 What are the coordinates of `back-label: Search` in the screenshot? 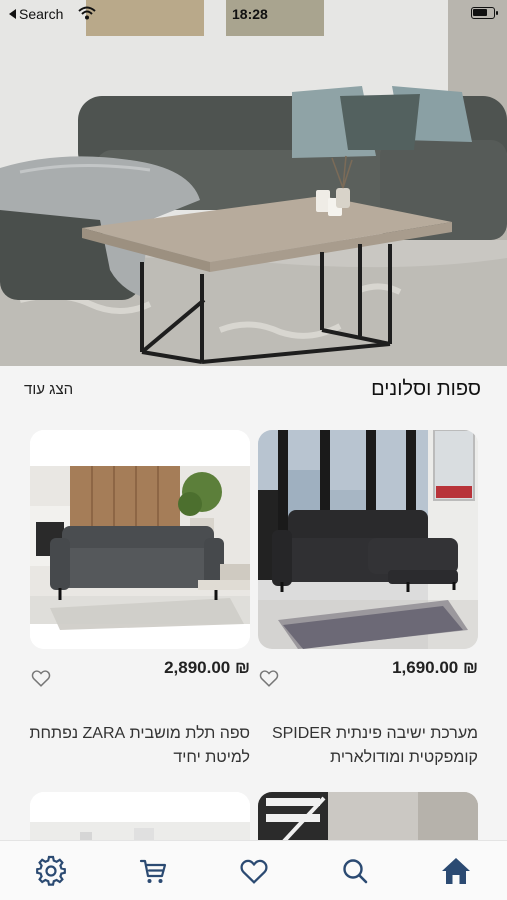 It's located at (41, 14).